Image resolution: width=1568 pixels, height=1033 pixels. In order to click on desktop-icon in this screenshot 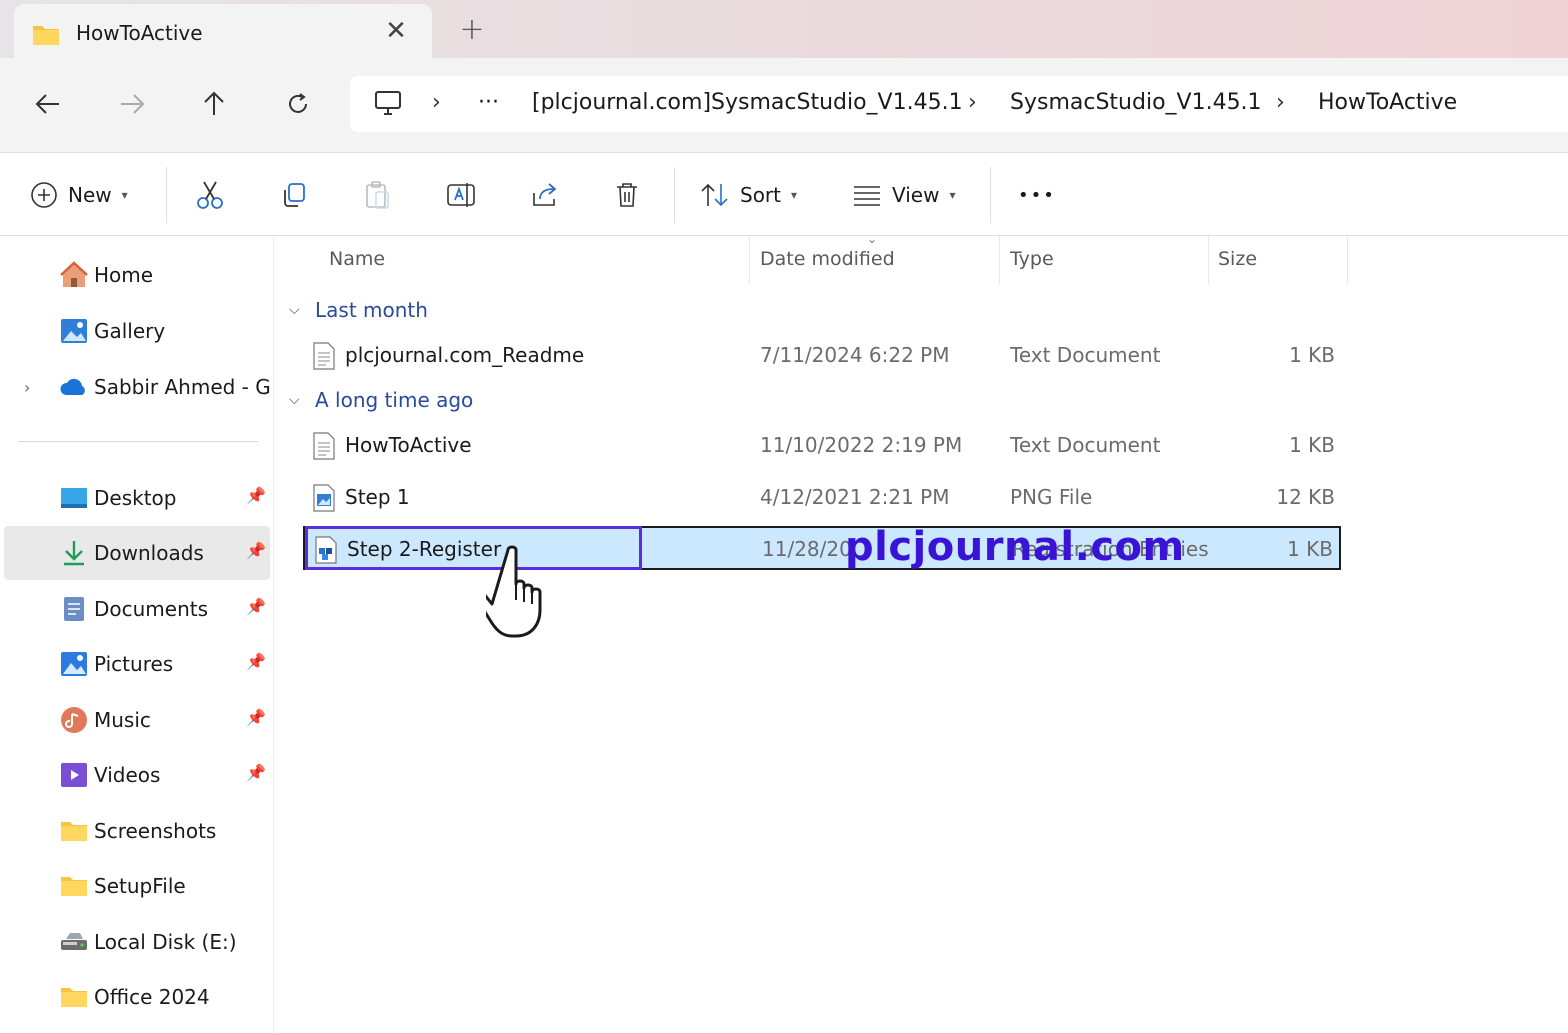, I will do `click(74, 498)`.